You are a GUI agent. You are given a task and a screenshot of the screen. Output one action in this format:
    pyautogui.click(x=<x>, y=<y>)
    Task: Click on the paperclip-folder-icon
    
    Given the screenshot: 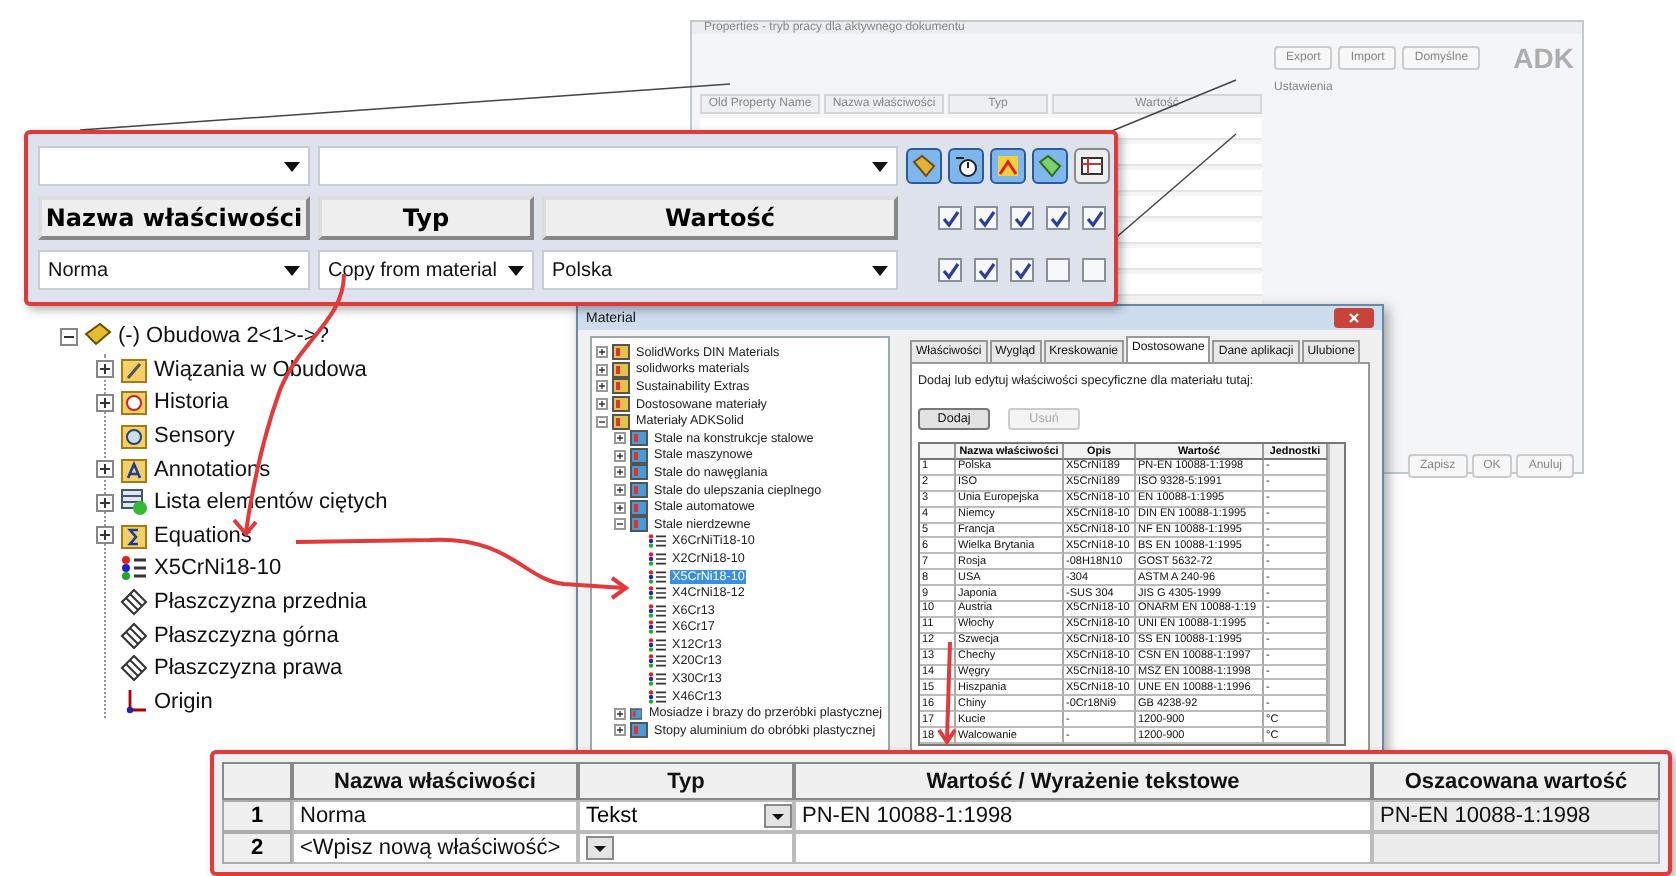 What is the action you would take?
    pyautogui.click(x=134, y=369)
    